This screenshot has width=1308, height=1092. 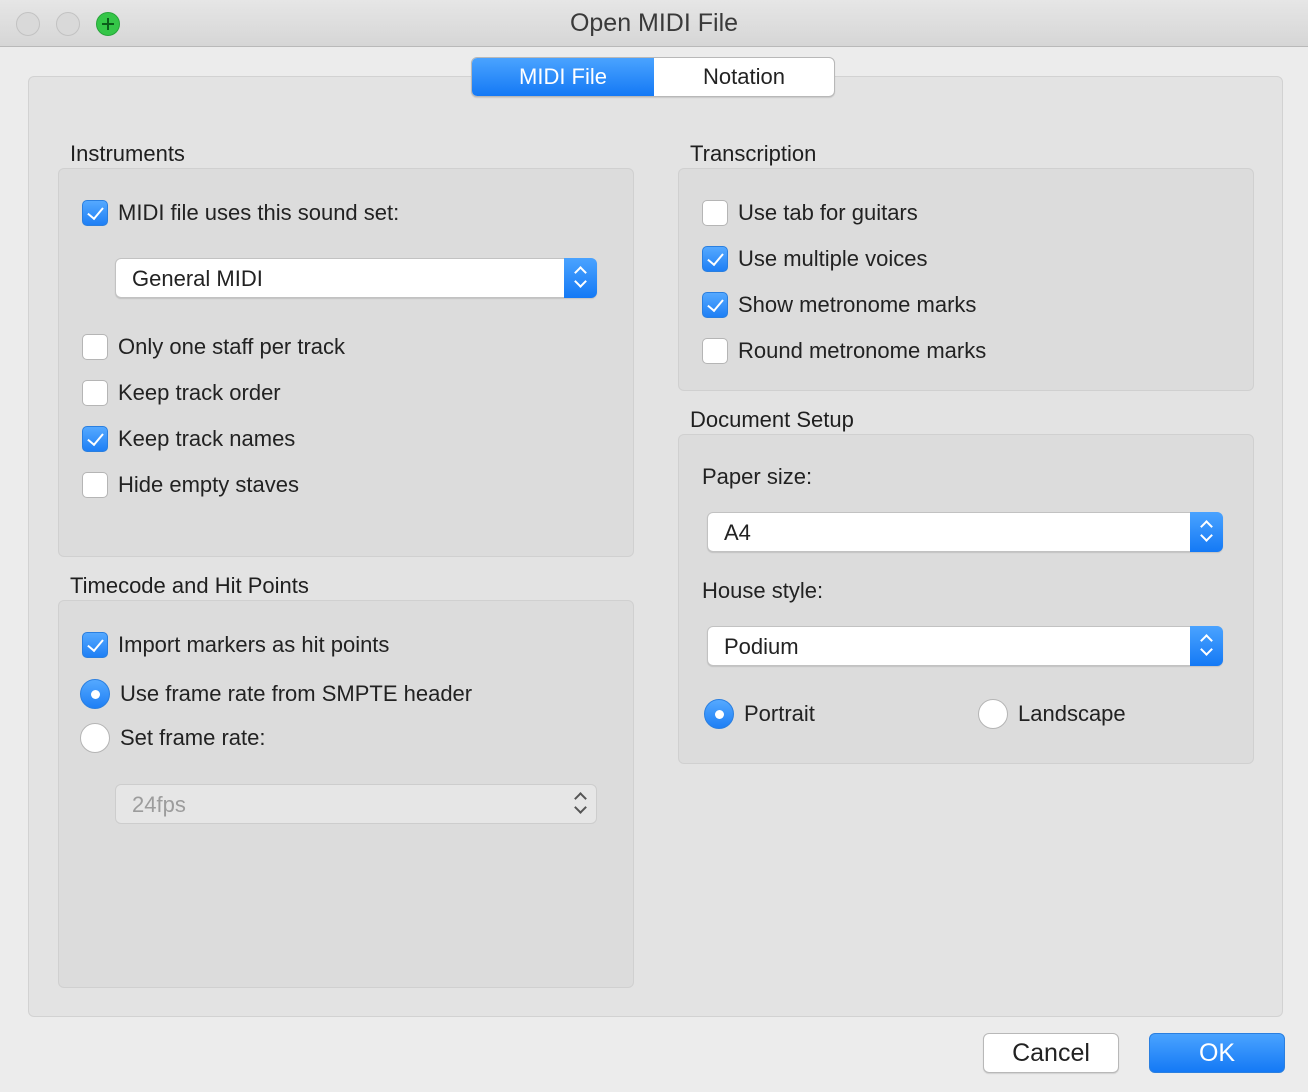 What do you see at coordinates (857, 304) in the screenshot?
I see `show-metronome-label: Show metronome marks` at bounding box center [857, 304].